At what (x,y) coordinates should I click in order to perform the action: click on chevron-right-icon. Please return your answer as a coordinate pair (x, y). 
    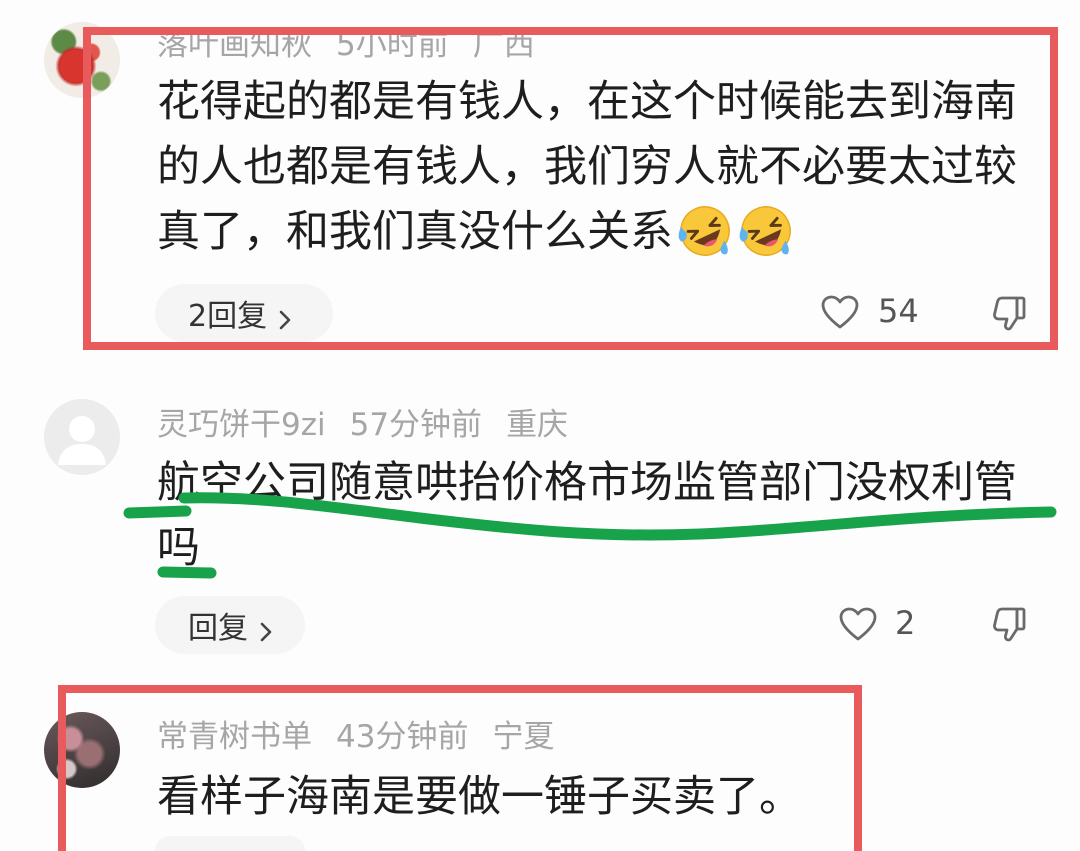
    Looking at the image, I should click on (266, 628).